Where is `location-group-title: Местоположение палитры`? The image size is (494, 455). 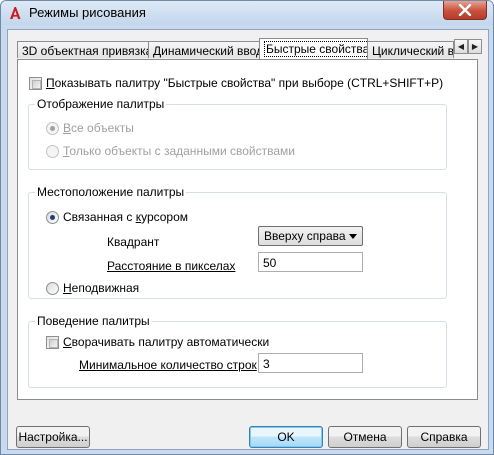 location-group-title: Местоположение палитры is located at coordinates (111, 192).